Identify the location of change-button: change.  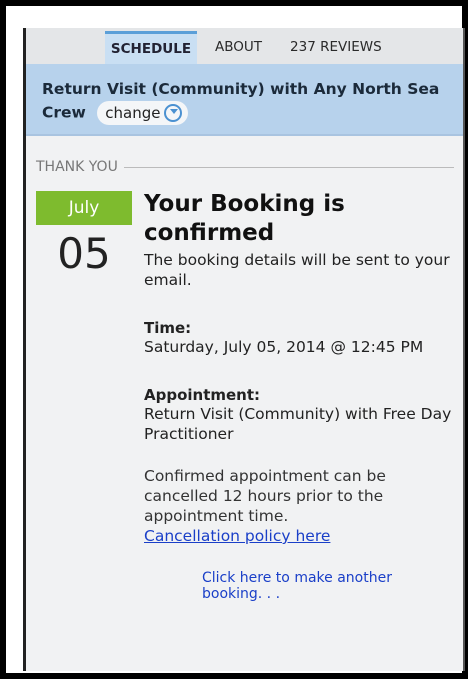
(143, 113).